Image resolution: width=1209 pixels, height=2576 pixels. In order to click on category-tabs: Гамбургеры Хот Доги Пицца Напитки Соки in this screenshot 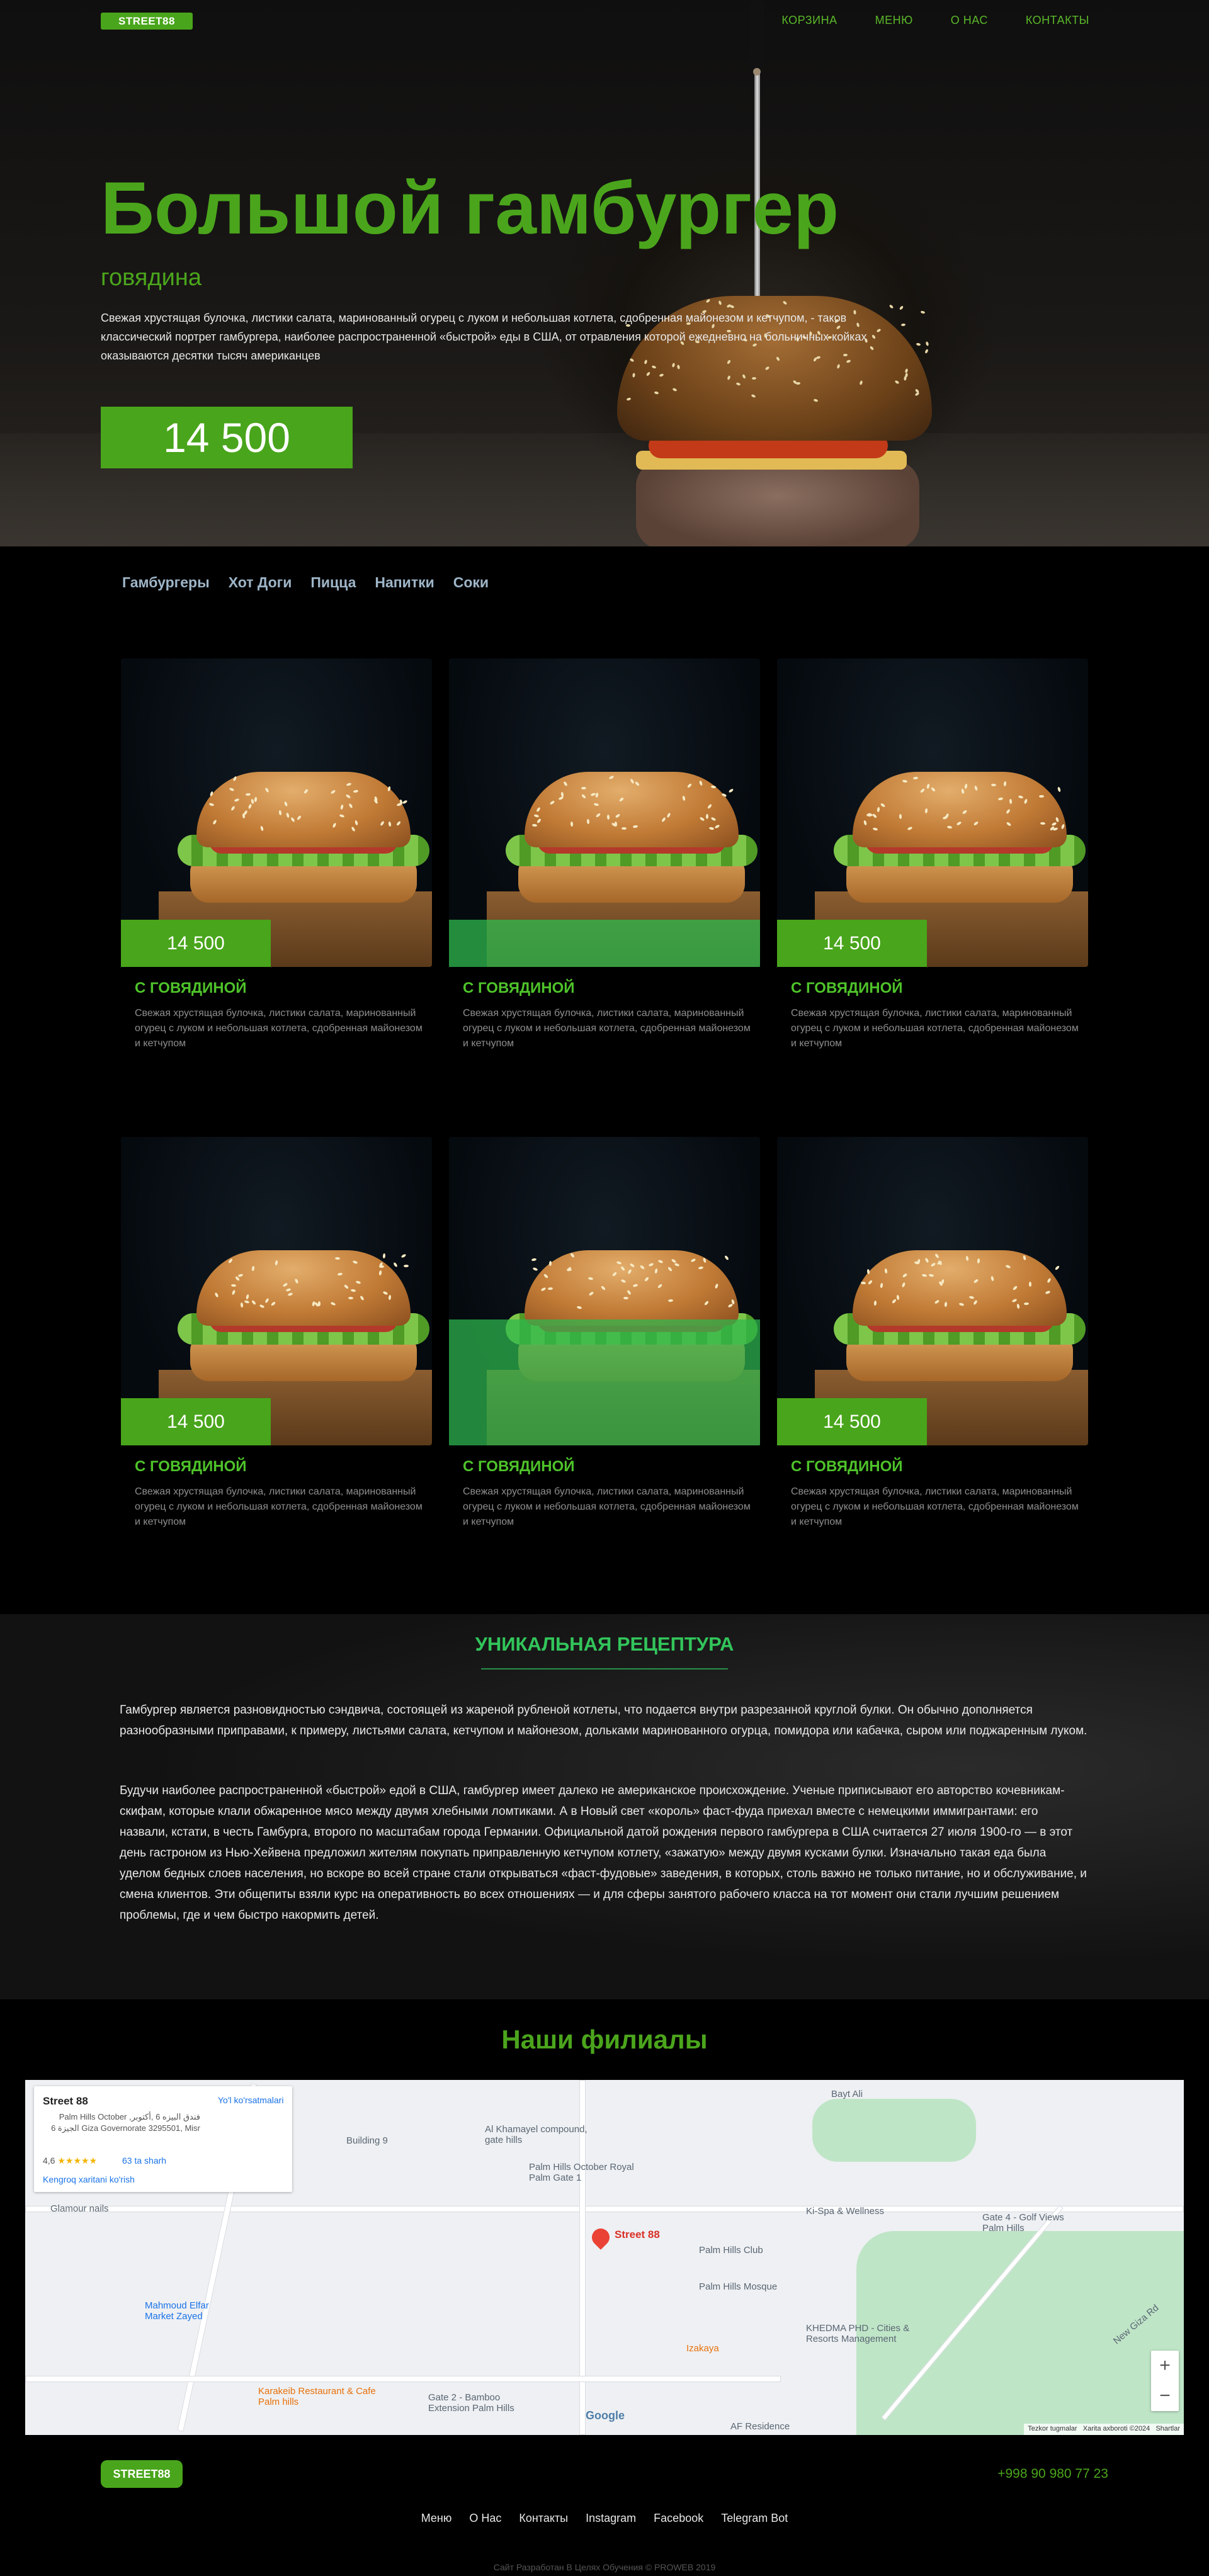, I will do `click(305, 582)`.